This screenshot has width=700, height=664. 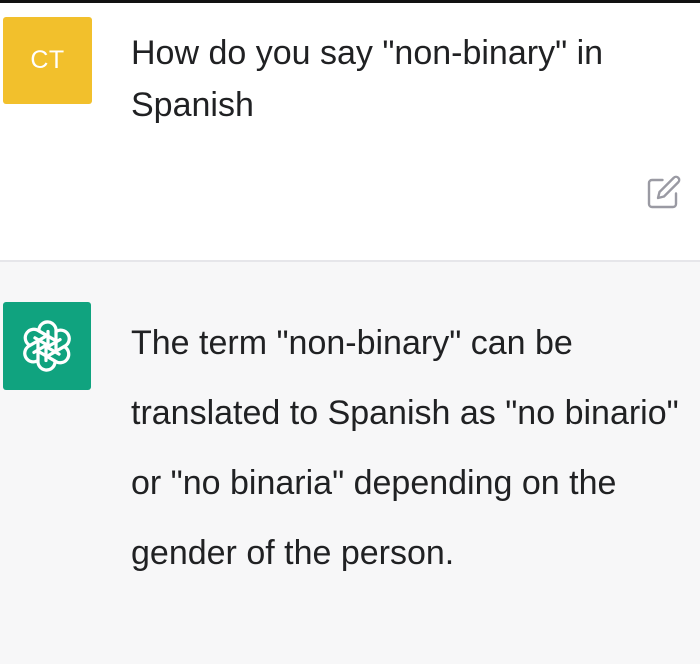 I want to click on assistant-avatar, so click(x=47, y=346).